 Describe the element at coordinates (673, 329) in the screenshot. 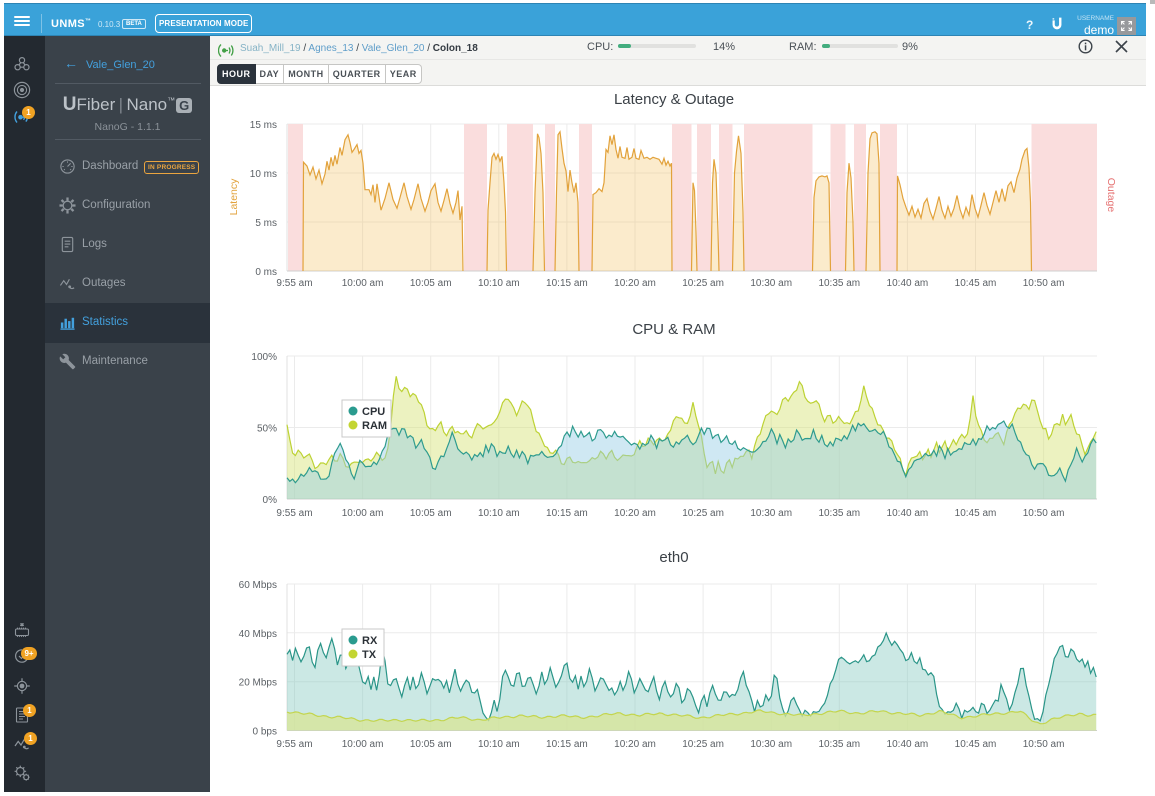

I see `svg-text: CPU & RAM` at that location.